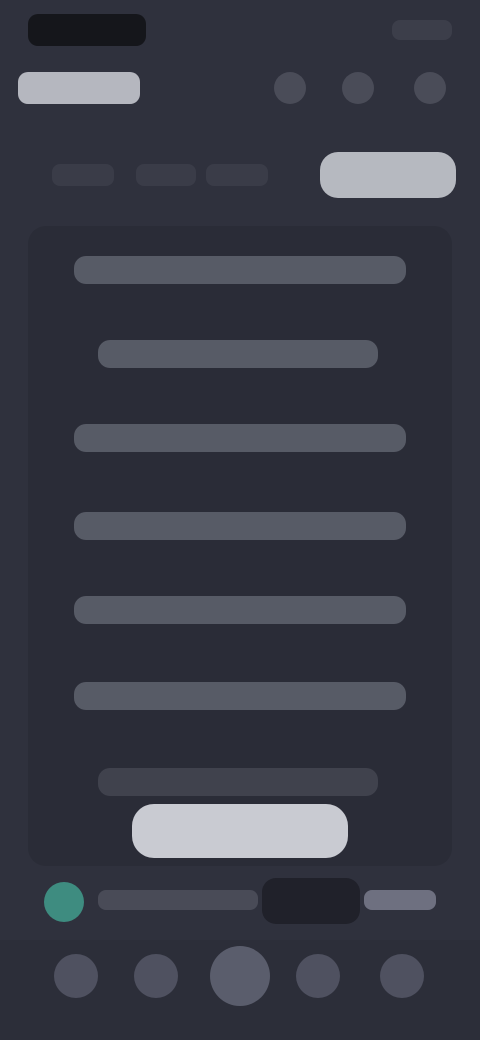 The image size is (480, 1040). What do you see at coordinates (311, 901) in the screenshot?
I see `account-chip` at bounding box center [311, 901].